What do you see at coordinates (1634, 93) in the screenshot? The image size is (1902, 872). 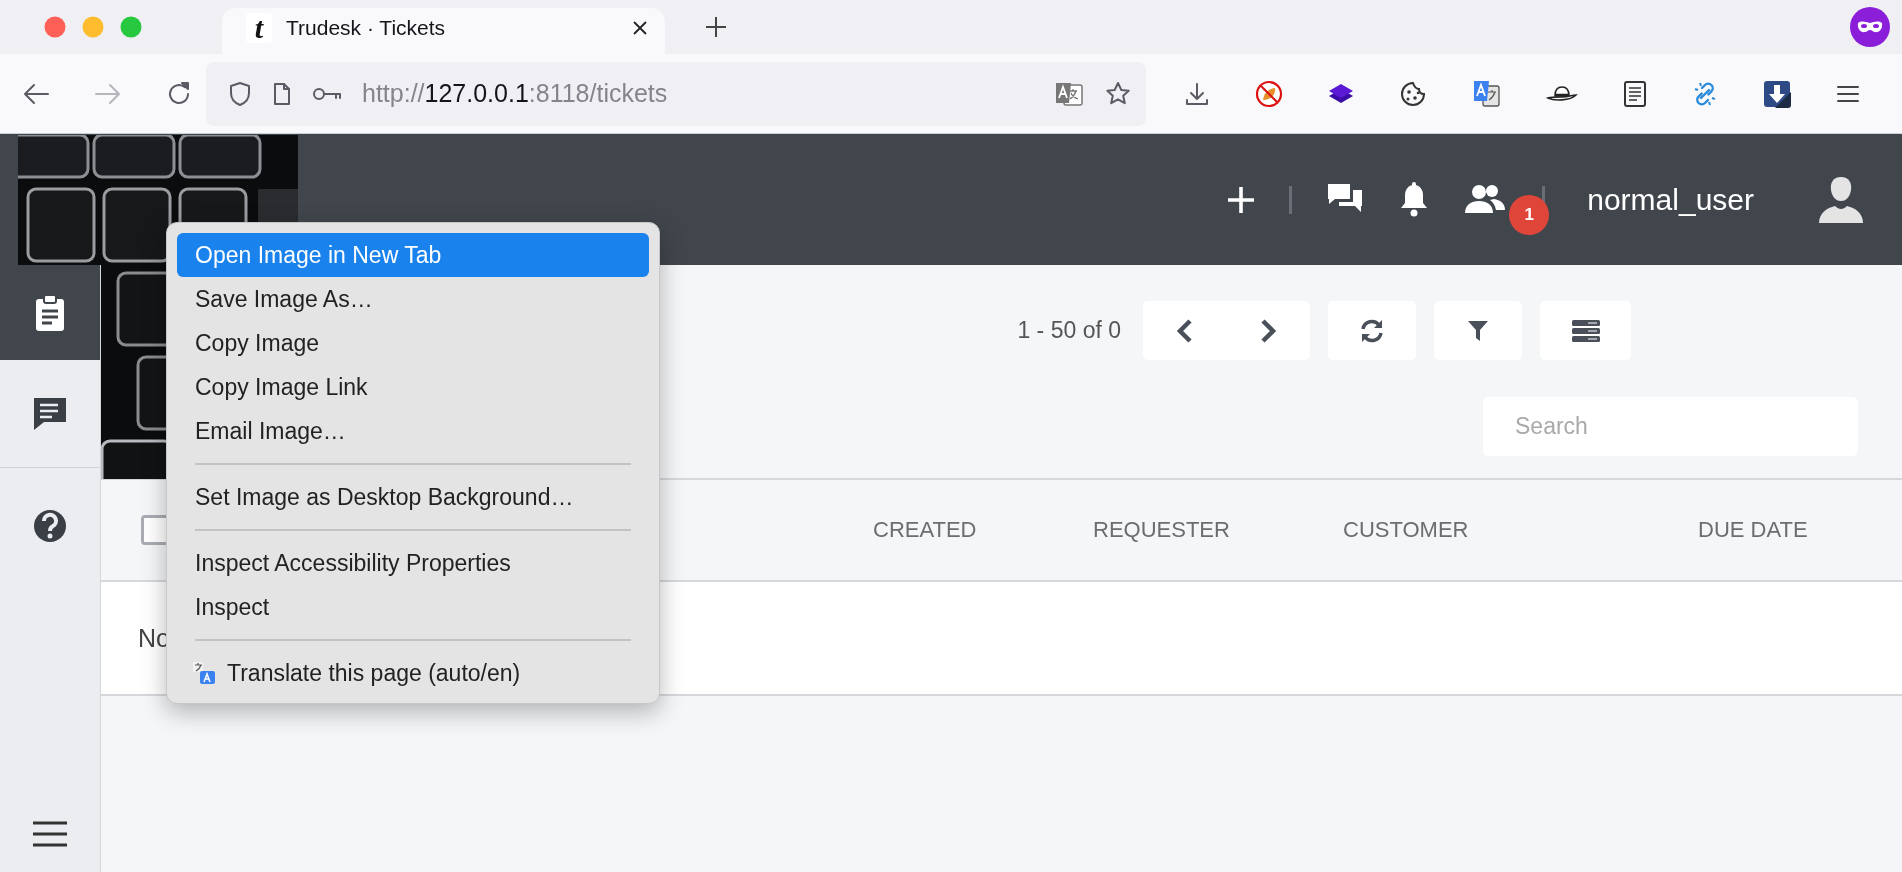 I see `document-icon` at bounding box center [1634, 93].